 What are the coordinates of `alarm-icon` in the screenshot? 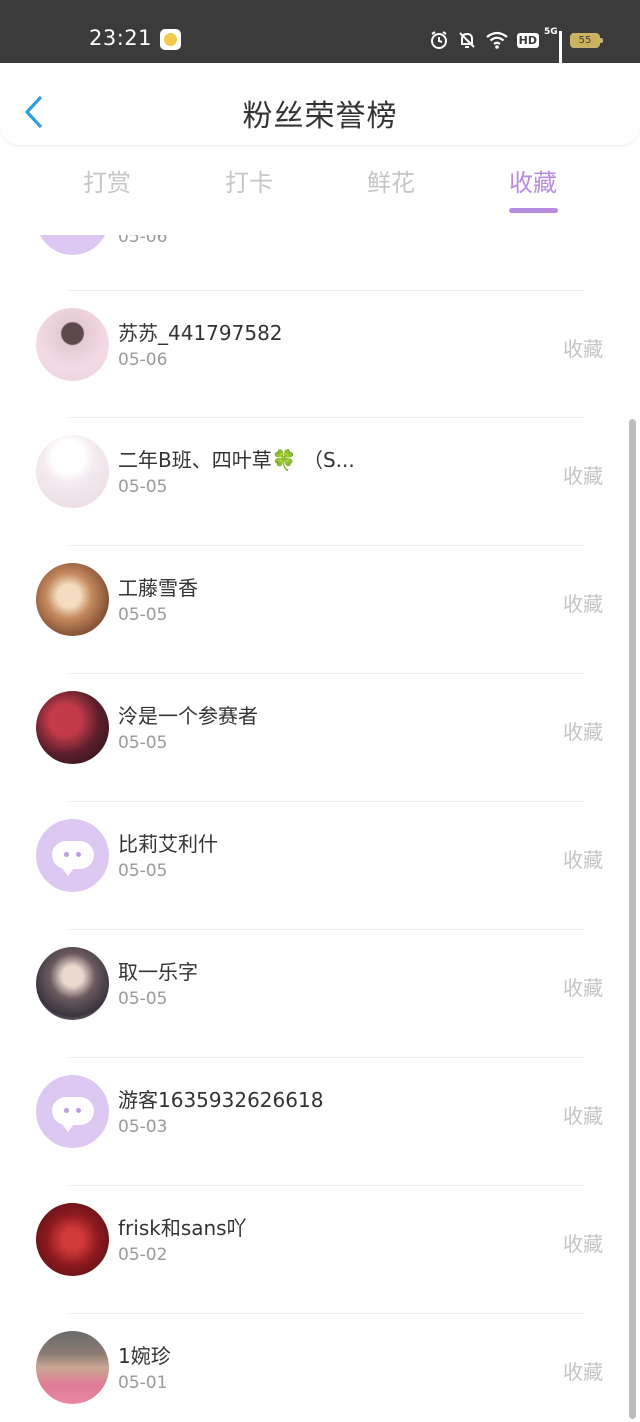 It's located at (438, 40).